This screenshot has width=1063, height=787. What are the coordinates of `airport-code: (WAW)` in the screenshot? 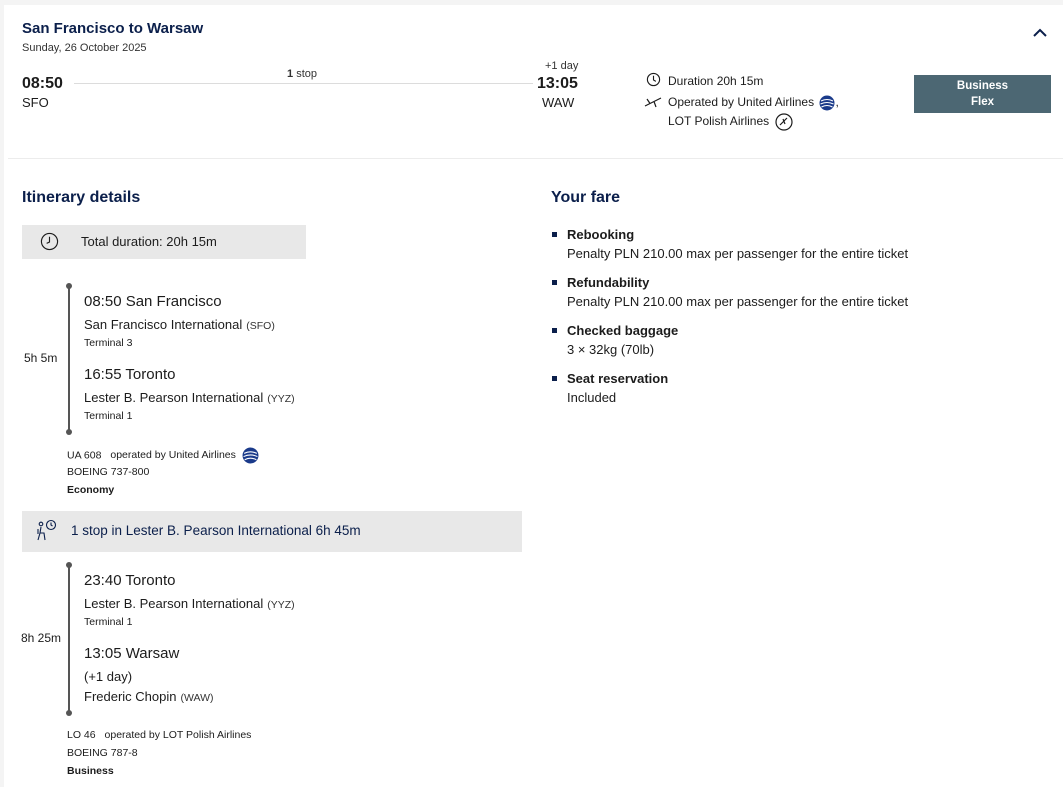 It's located at (197, 698).